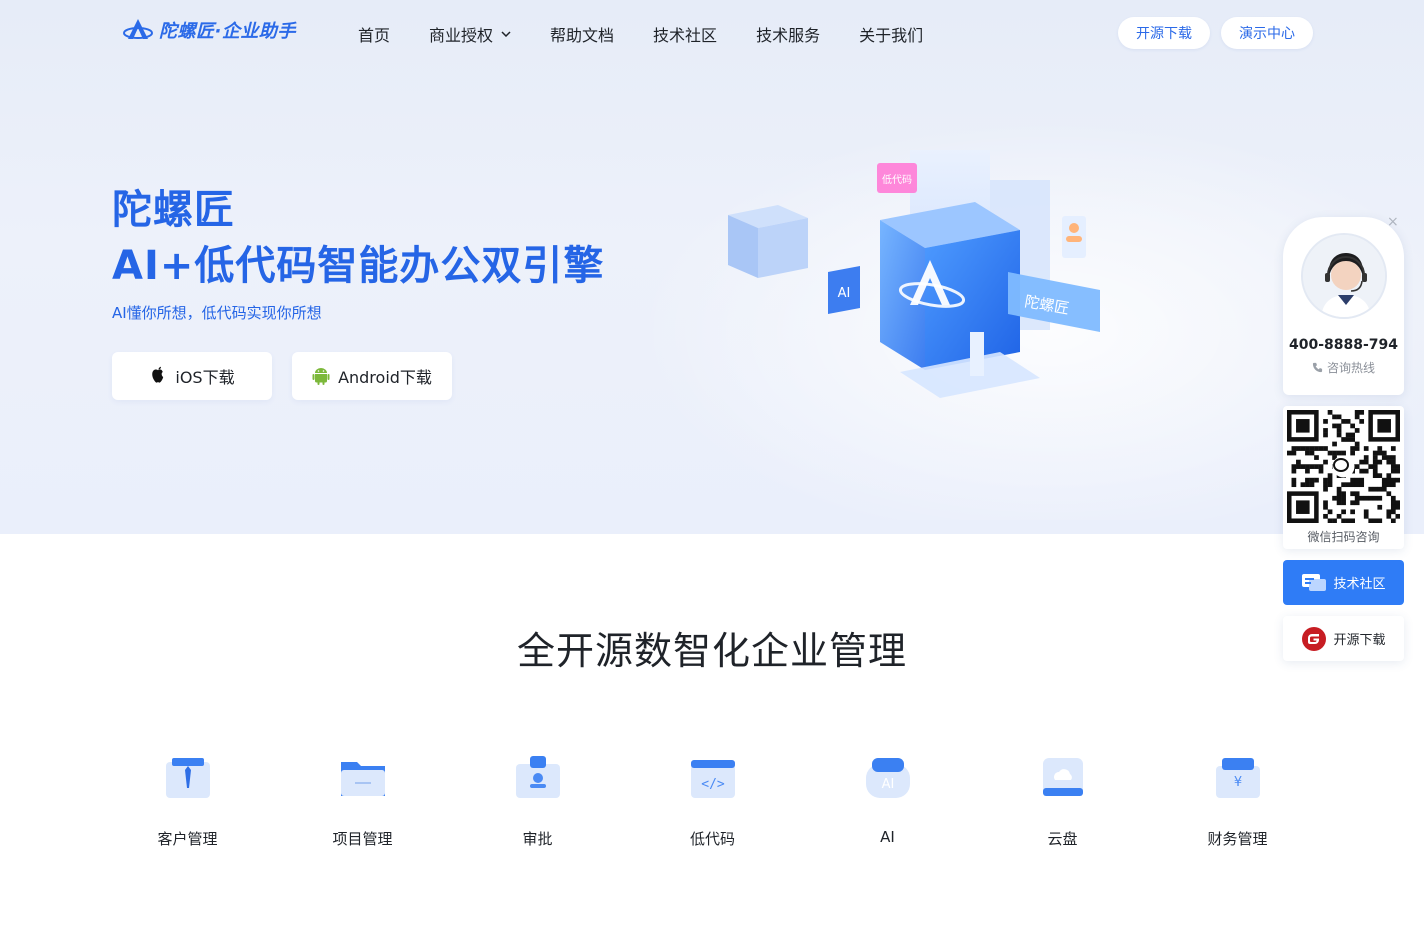 This screenshot has height=933, width=1424. I want to click on hero-title: 陀螺匠 AI+低代码智能办公双引擎, so click(358, 238).